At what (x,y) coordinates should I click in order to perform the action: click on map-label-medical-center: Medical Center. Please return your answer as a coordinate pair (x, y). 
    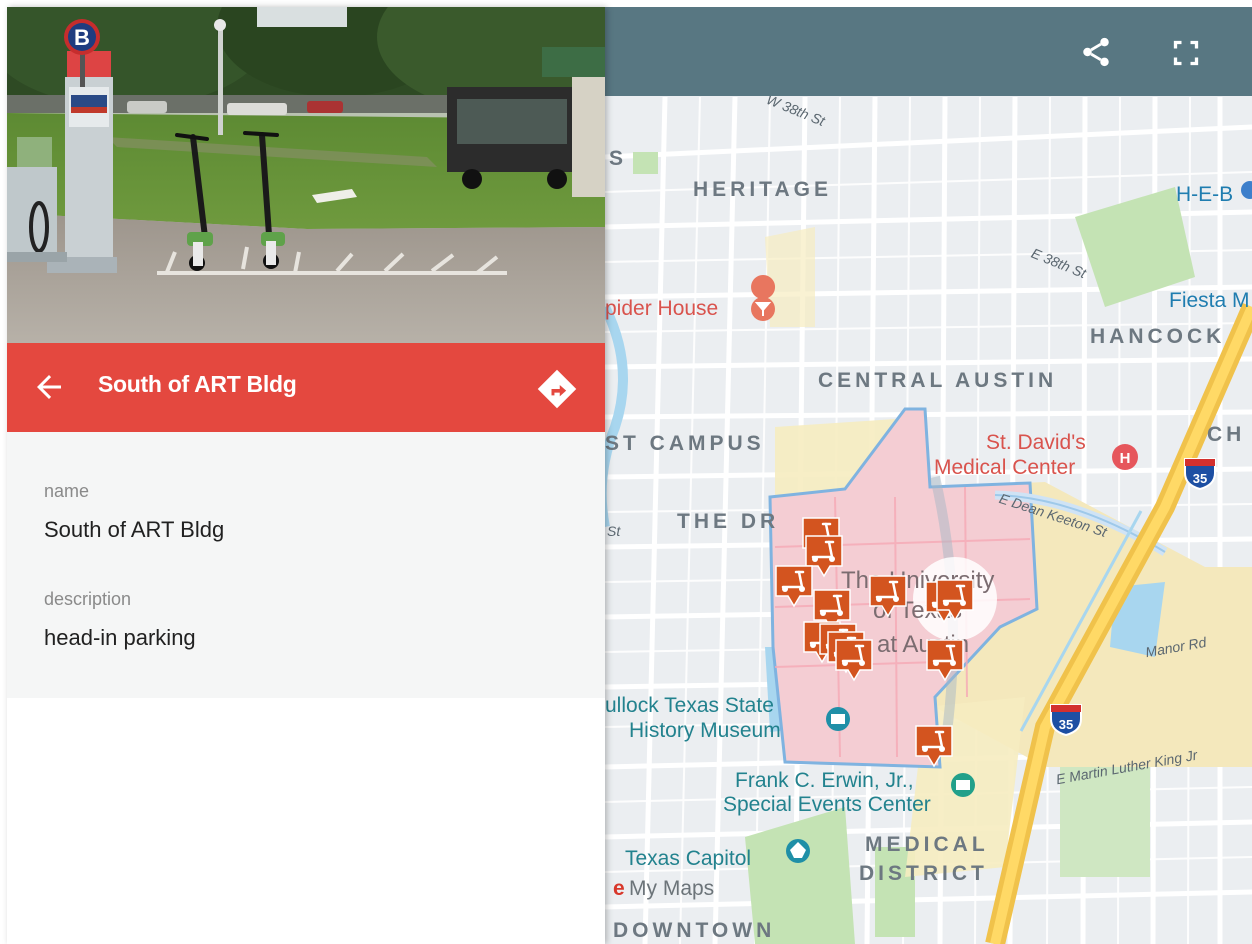
    Looking at the image, I should click on (1005, 467).